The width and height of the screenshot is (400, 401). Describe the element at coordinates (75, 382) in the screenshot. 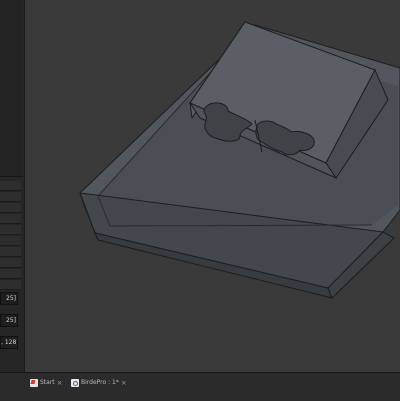

I see `document-icon` at that location.